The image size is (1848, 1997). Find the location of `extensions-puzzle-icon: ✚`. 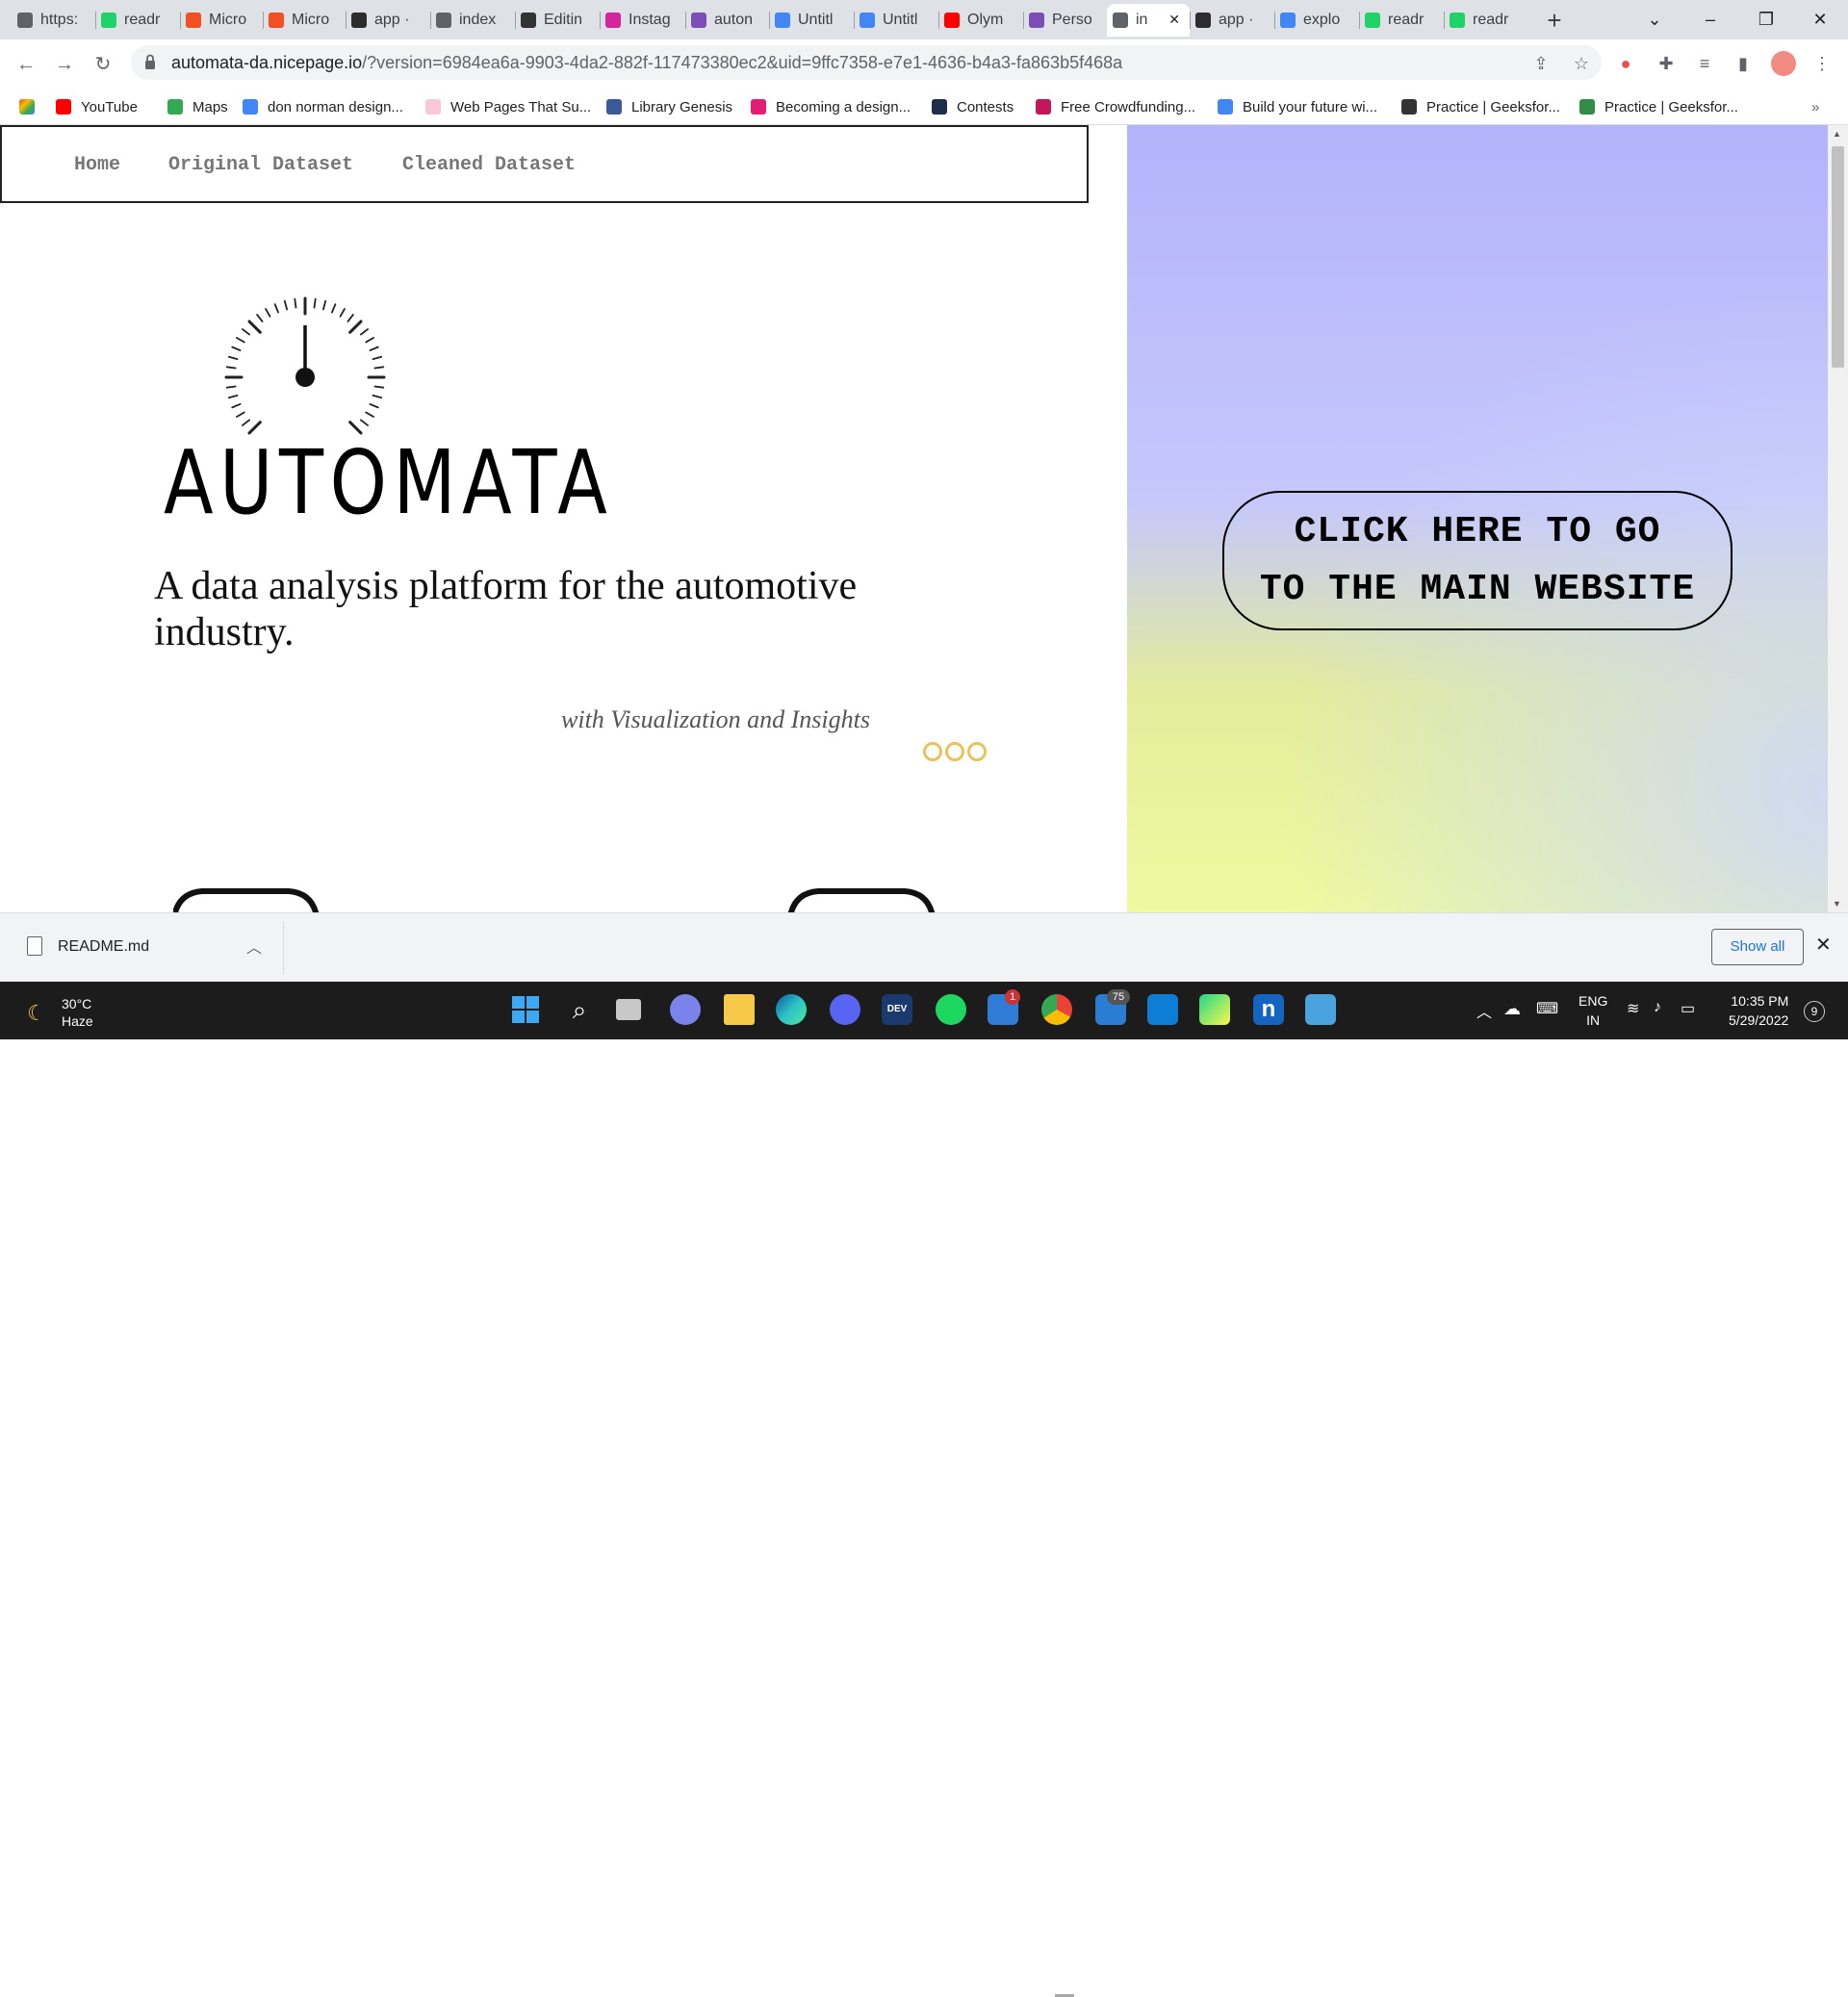

extensions-puzzle-icon: ✚ is located at coordinates (1666, 64).